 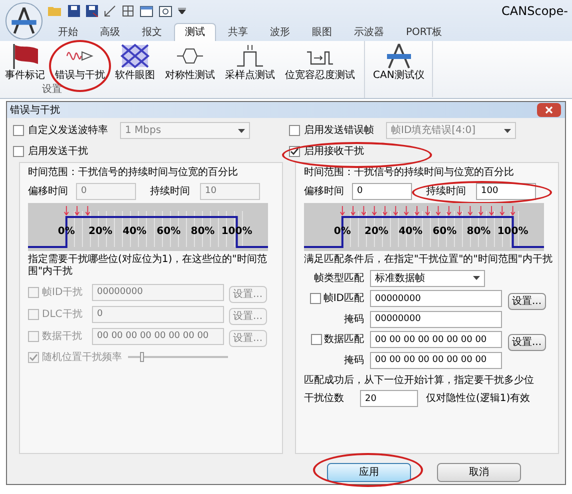 I want to click on window-icon, so click(x=146, y=11).